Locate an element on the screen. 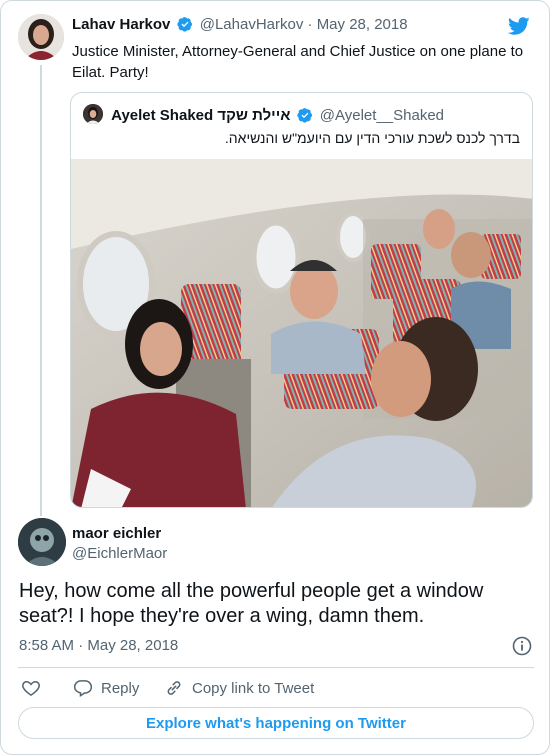 The image size is (550, 755). author-handle: @LahavHarkov is located at coordinates (252, 24).